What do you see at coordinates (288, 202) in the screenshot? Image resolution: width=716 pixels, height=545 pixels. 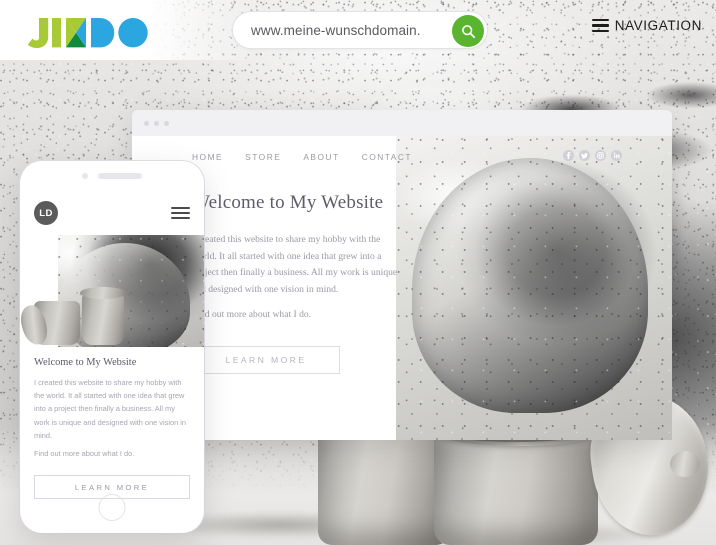 I see `site-heading: Welcome to My Website` at bounding box center [288, 202].